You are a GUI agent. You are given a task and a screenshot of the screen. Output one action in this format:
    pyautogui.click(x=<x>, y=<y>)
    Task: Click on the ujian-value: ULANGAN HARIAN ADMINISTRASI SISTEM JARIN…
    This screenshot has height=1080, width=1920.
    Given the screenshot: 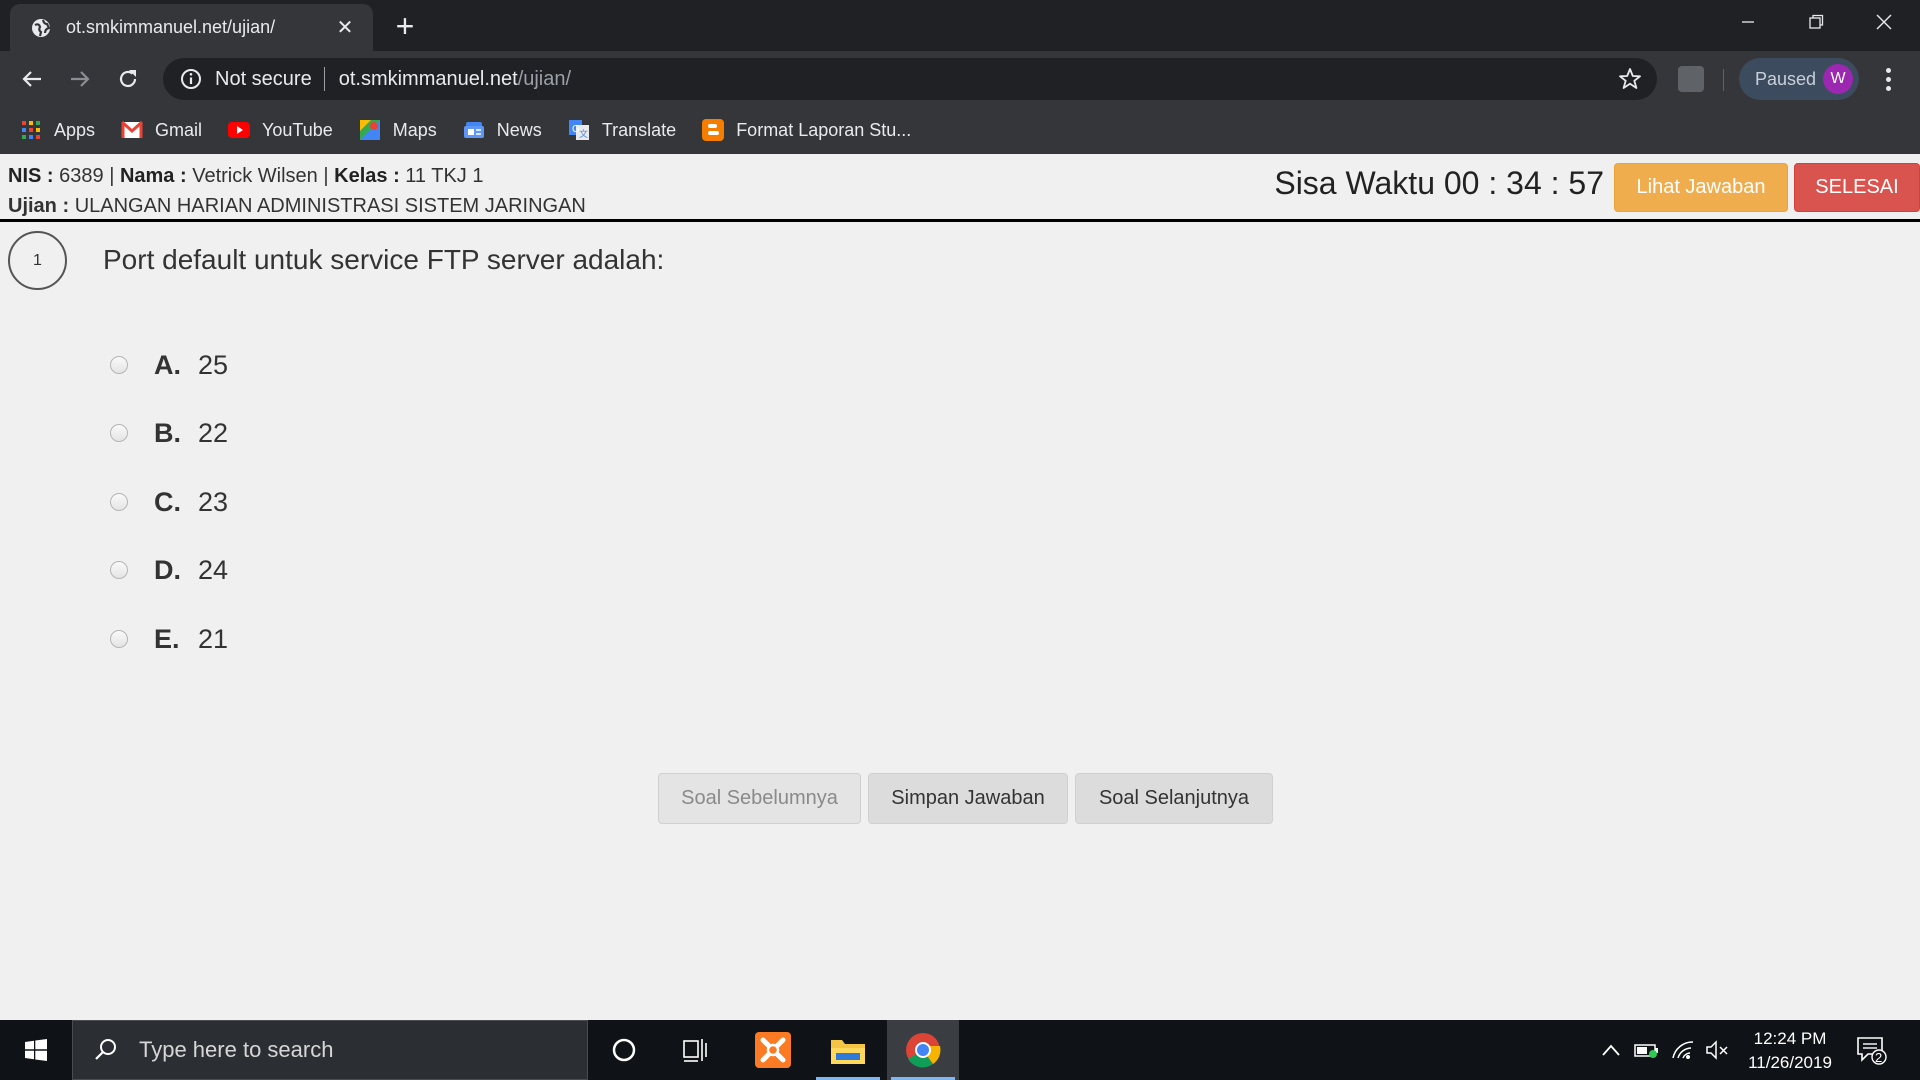 What is the action you would take?
    pyautogui.click(x=330, y=206)
    